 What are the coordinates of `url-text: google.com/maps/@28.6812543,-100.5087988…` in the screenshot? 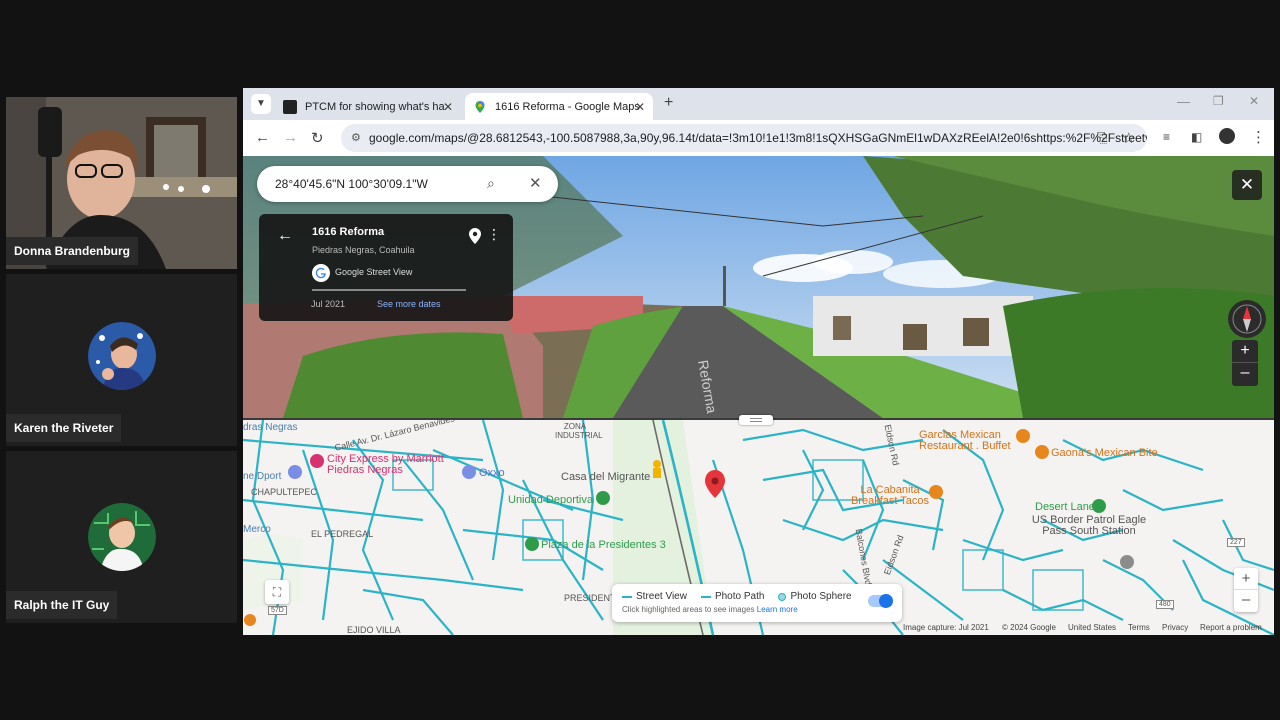 It's located at (758, 138).